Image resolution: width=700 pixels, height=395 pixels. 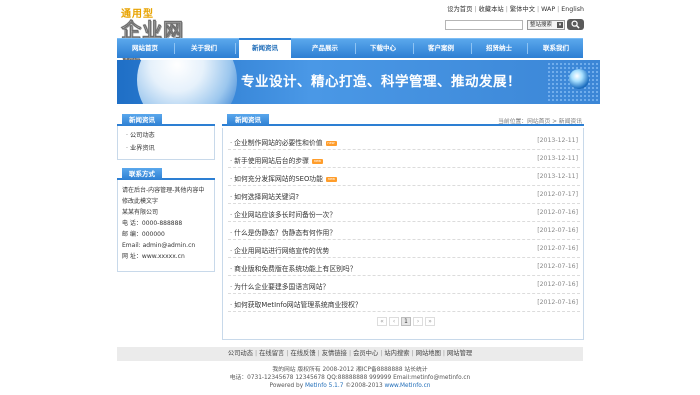 I want to click on nav-products: 产品展示, so click(x=325, y=48).